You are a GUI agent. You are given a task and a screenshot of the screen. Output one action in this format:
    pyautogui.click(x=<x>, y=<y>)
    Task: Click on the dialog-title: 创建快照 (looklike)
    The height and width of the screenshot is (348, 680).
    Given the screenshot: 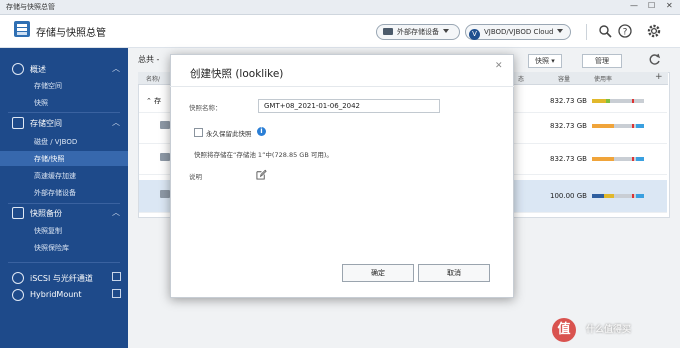 What is the action you would take?
    pyautogui.click(x=237, y=74)
    